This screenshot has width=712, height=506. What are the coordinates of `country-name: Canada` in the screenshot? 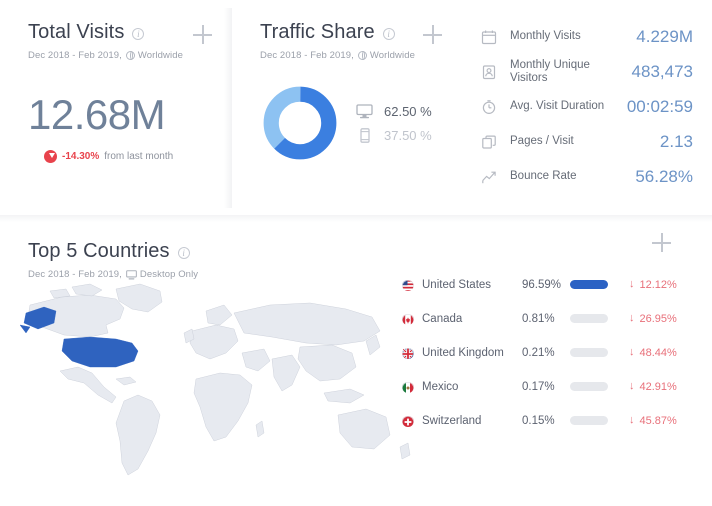 It's located at (442, 318).